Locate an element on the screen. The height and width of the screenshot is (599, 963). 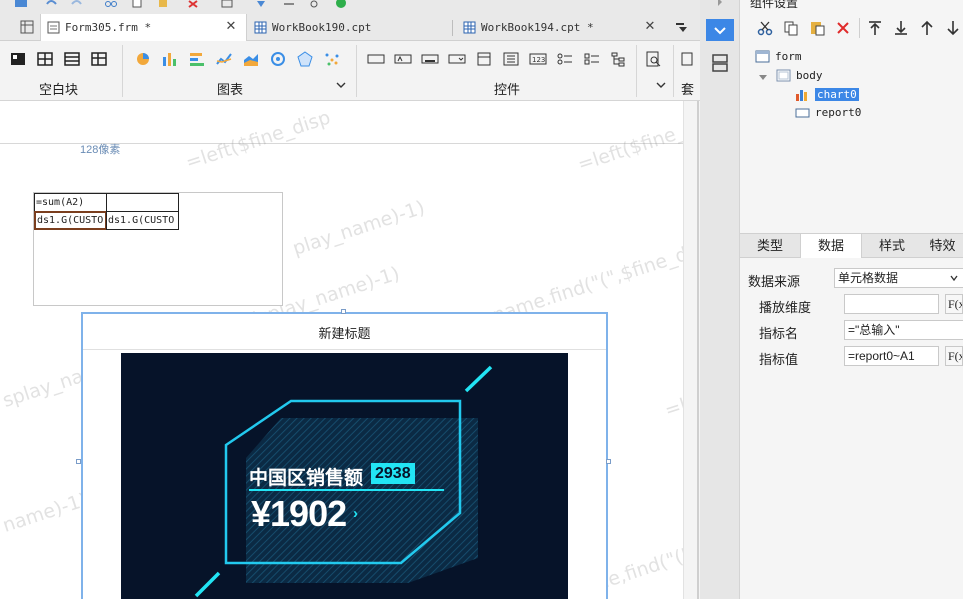
move-up-icon is located at coordinates (927, 28).